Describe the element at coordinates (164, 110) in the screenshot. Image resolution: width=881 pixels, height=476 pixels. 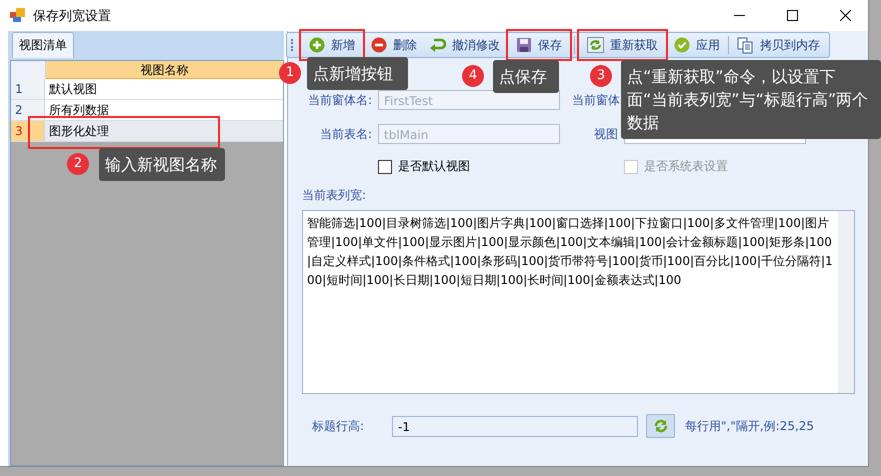
I see `table-cell: 所有列数据` at that location.